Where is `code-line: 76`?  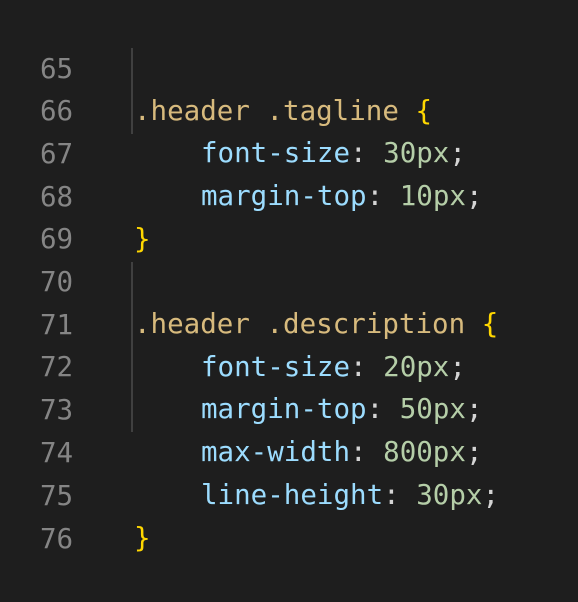
code-line: 76 is located at coordinates (289, 515).